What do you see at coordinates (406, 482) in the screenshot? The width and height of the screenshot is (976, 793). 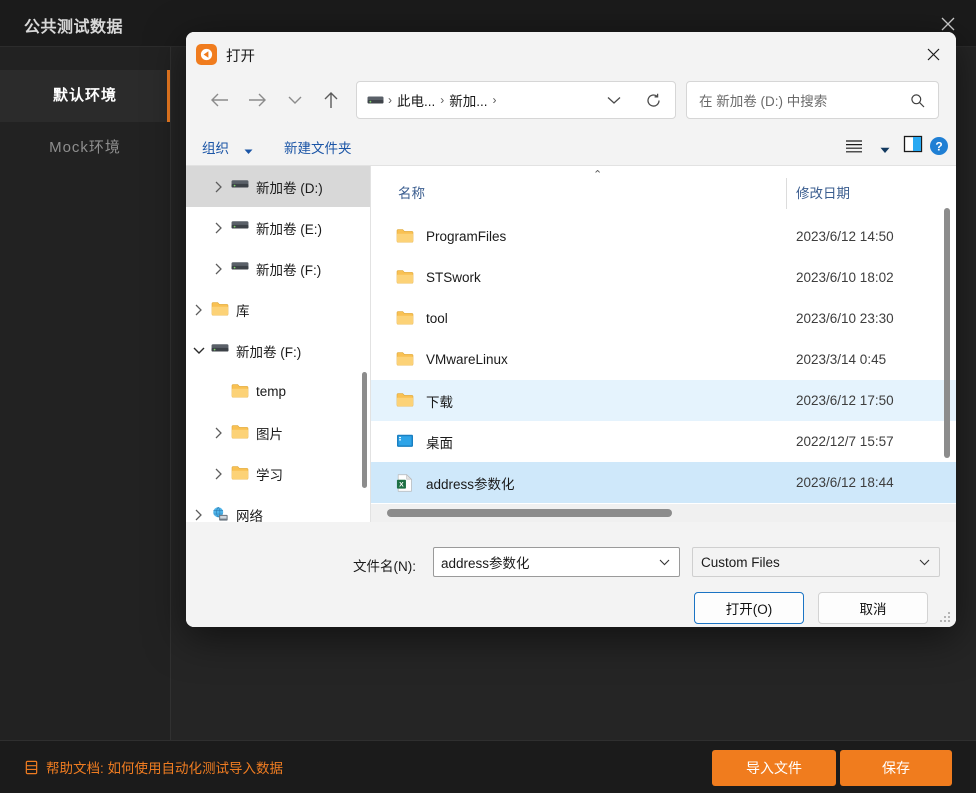 I see `excel-icon: X` at bounding box center [406, 482].